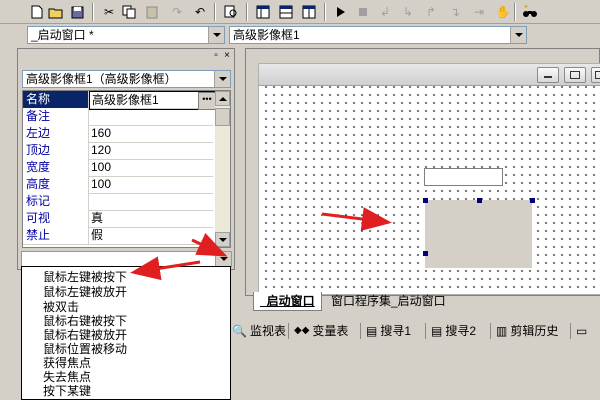 The image size is (600, 400). I want to click on annotation-arrow-event-item, so click(165, 268).